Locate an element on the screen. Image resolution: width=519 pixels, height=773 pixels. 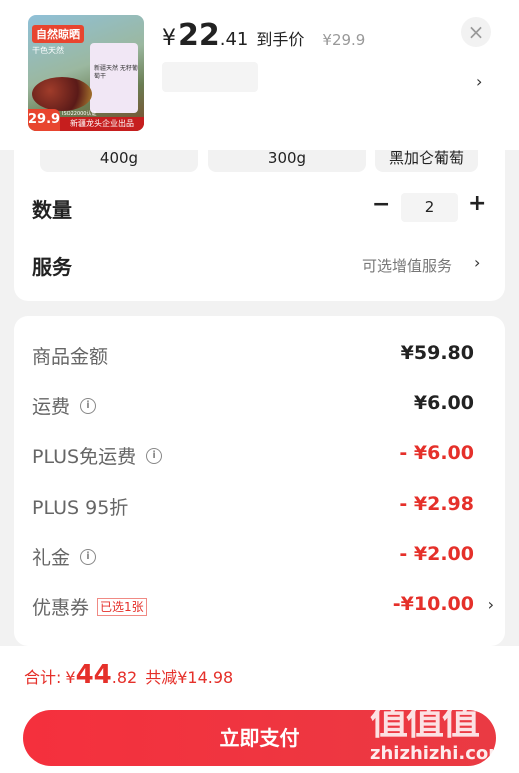
fee-value: - ¥6.00 is located at coordinates (436, 453).